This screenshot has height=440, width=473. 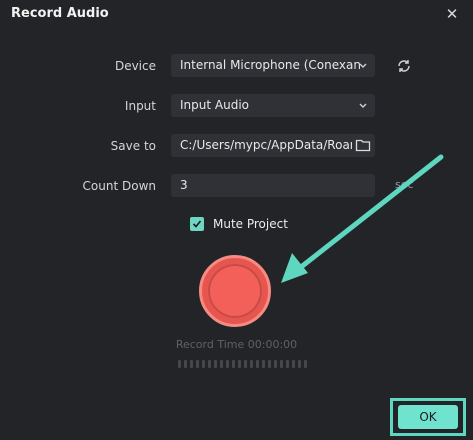 I want to click on mute-project-label: Mute Project, so click(x=250, y=224).